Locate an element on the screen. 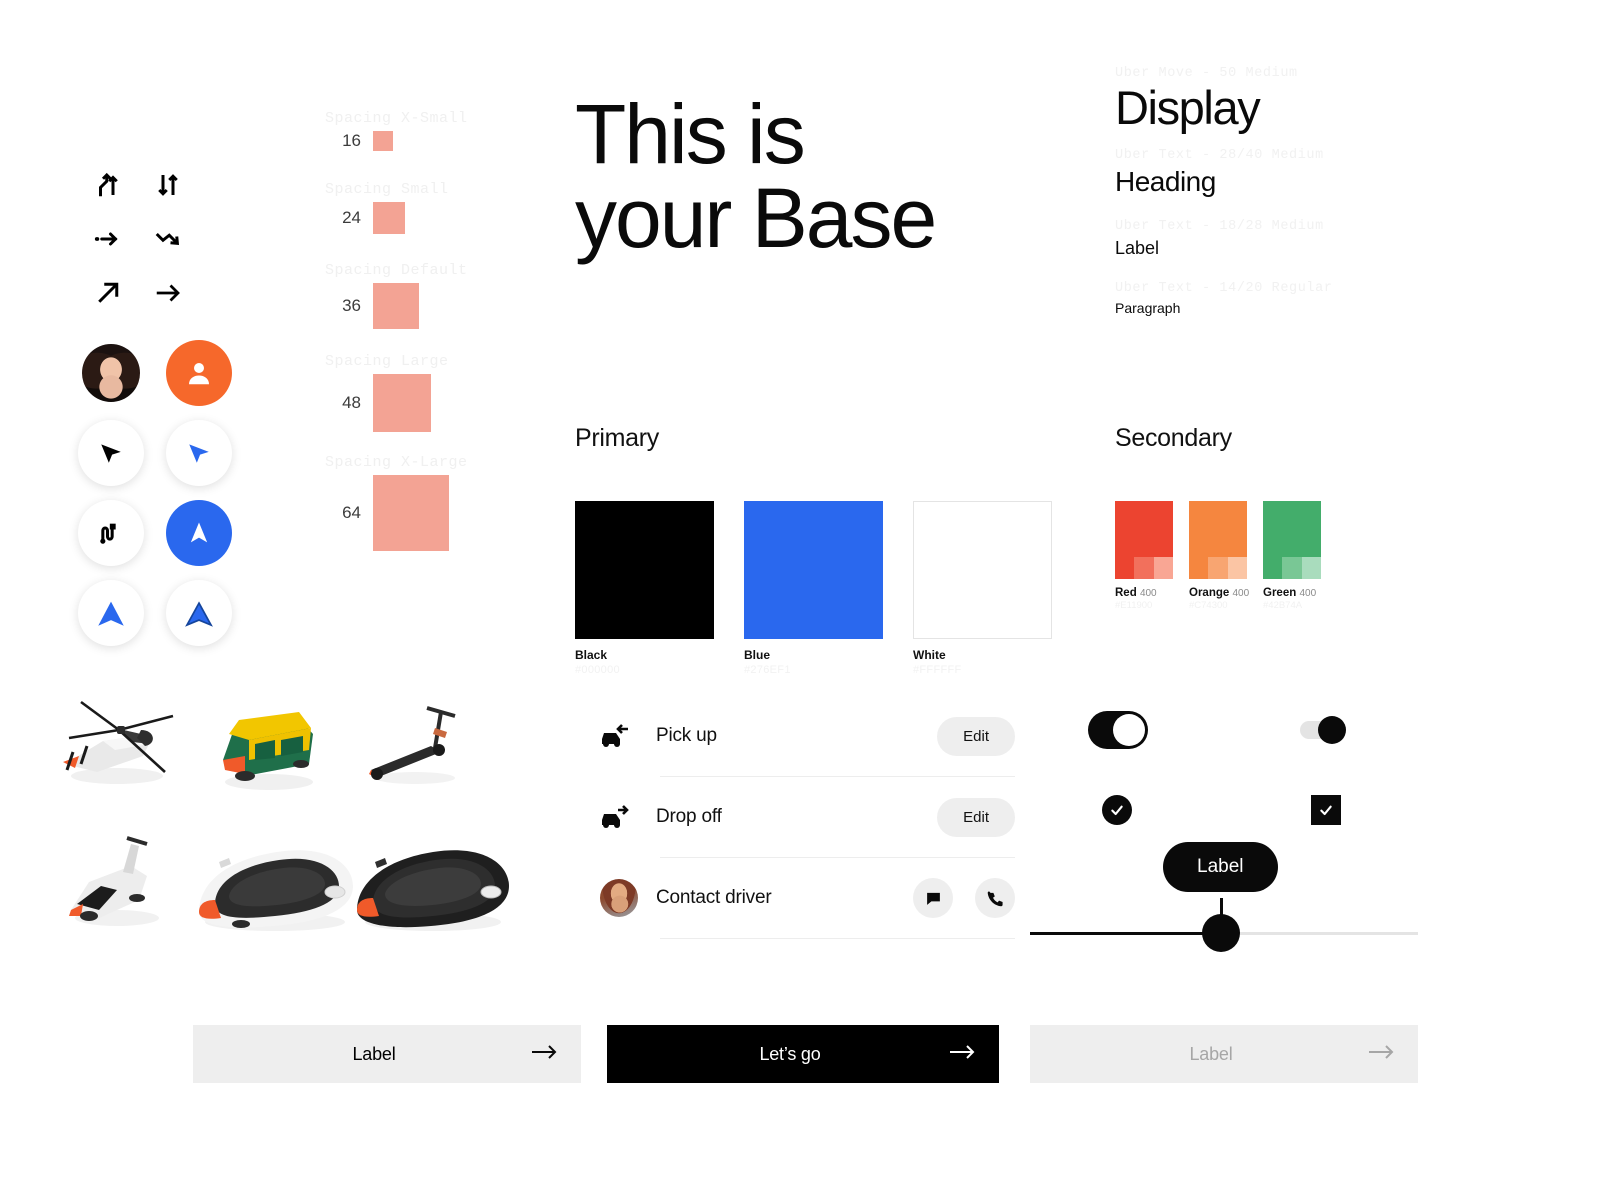 The height and width of the screenshot is (1200, 1600). car-pickup-icon is located at coordinates (628, 736).